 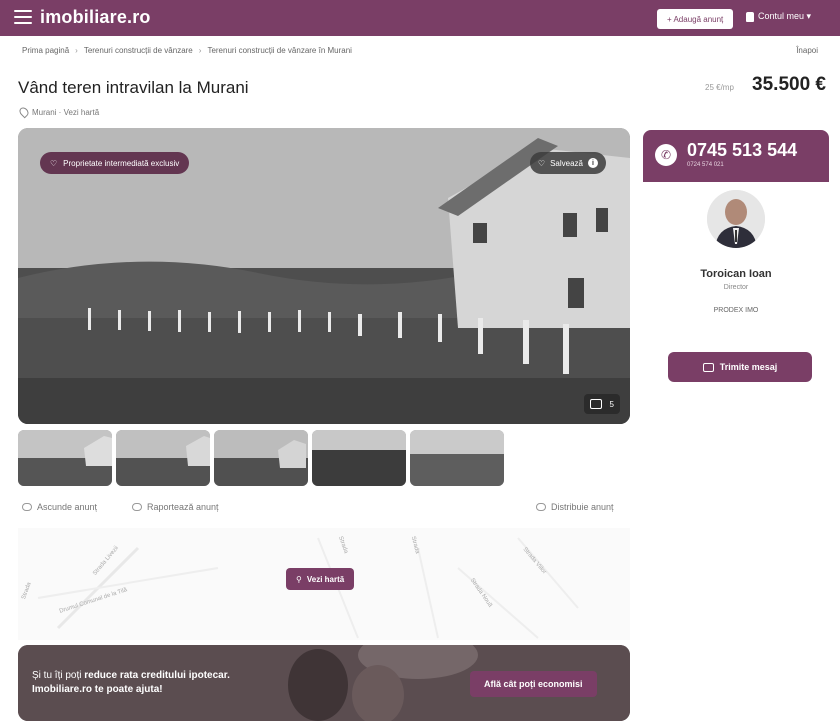 I want to click on photo-count-button: 5, so click(x=601, y=404).